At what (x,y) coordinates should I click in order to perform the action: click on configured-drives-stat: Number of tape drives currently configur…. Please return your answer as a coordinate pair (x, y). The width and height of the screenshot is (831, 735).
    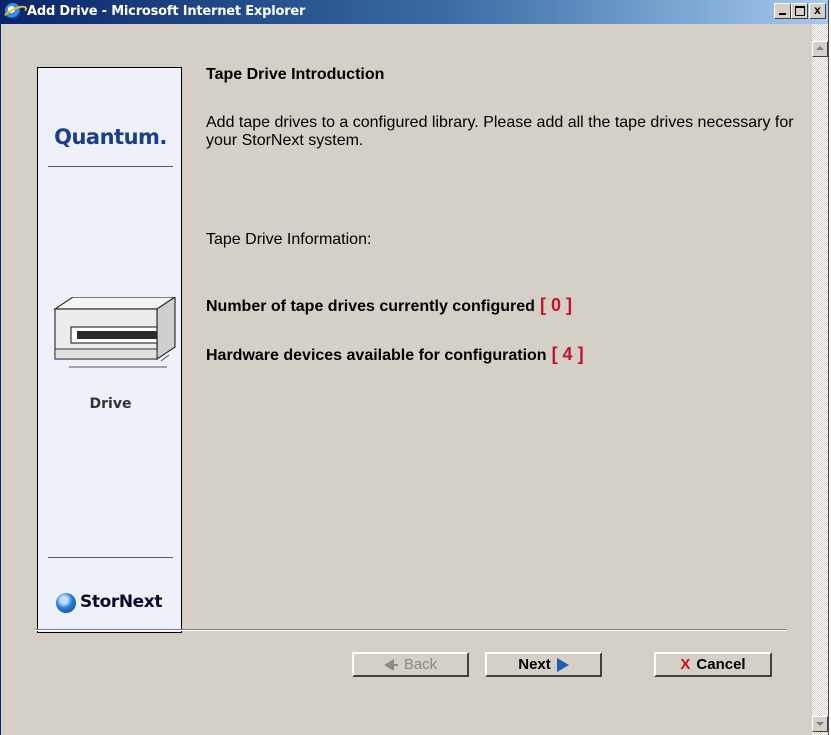
    Looking at the image, I should click on (389, 305).